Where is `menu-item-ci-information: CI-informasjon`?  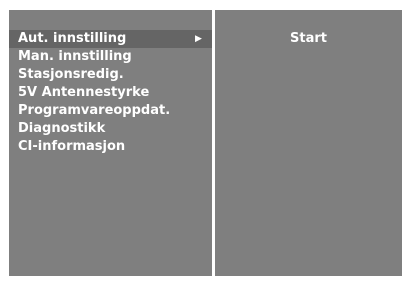 menu-item-ci-information: CI-informasjon is located at coordinates (110, 147).